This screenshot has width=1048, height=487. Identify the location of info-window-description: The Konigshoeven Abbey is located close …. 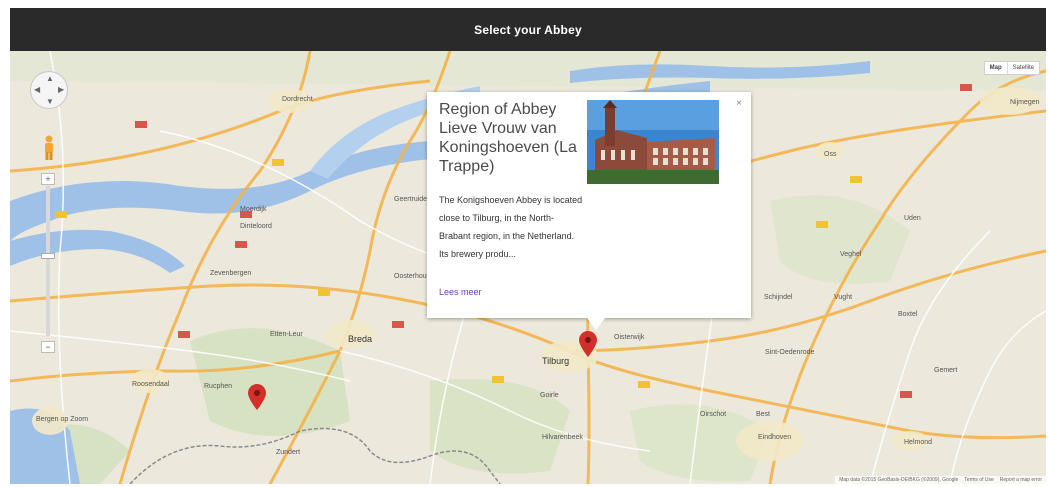
(511, 227).